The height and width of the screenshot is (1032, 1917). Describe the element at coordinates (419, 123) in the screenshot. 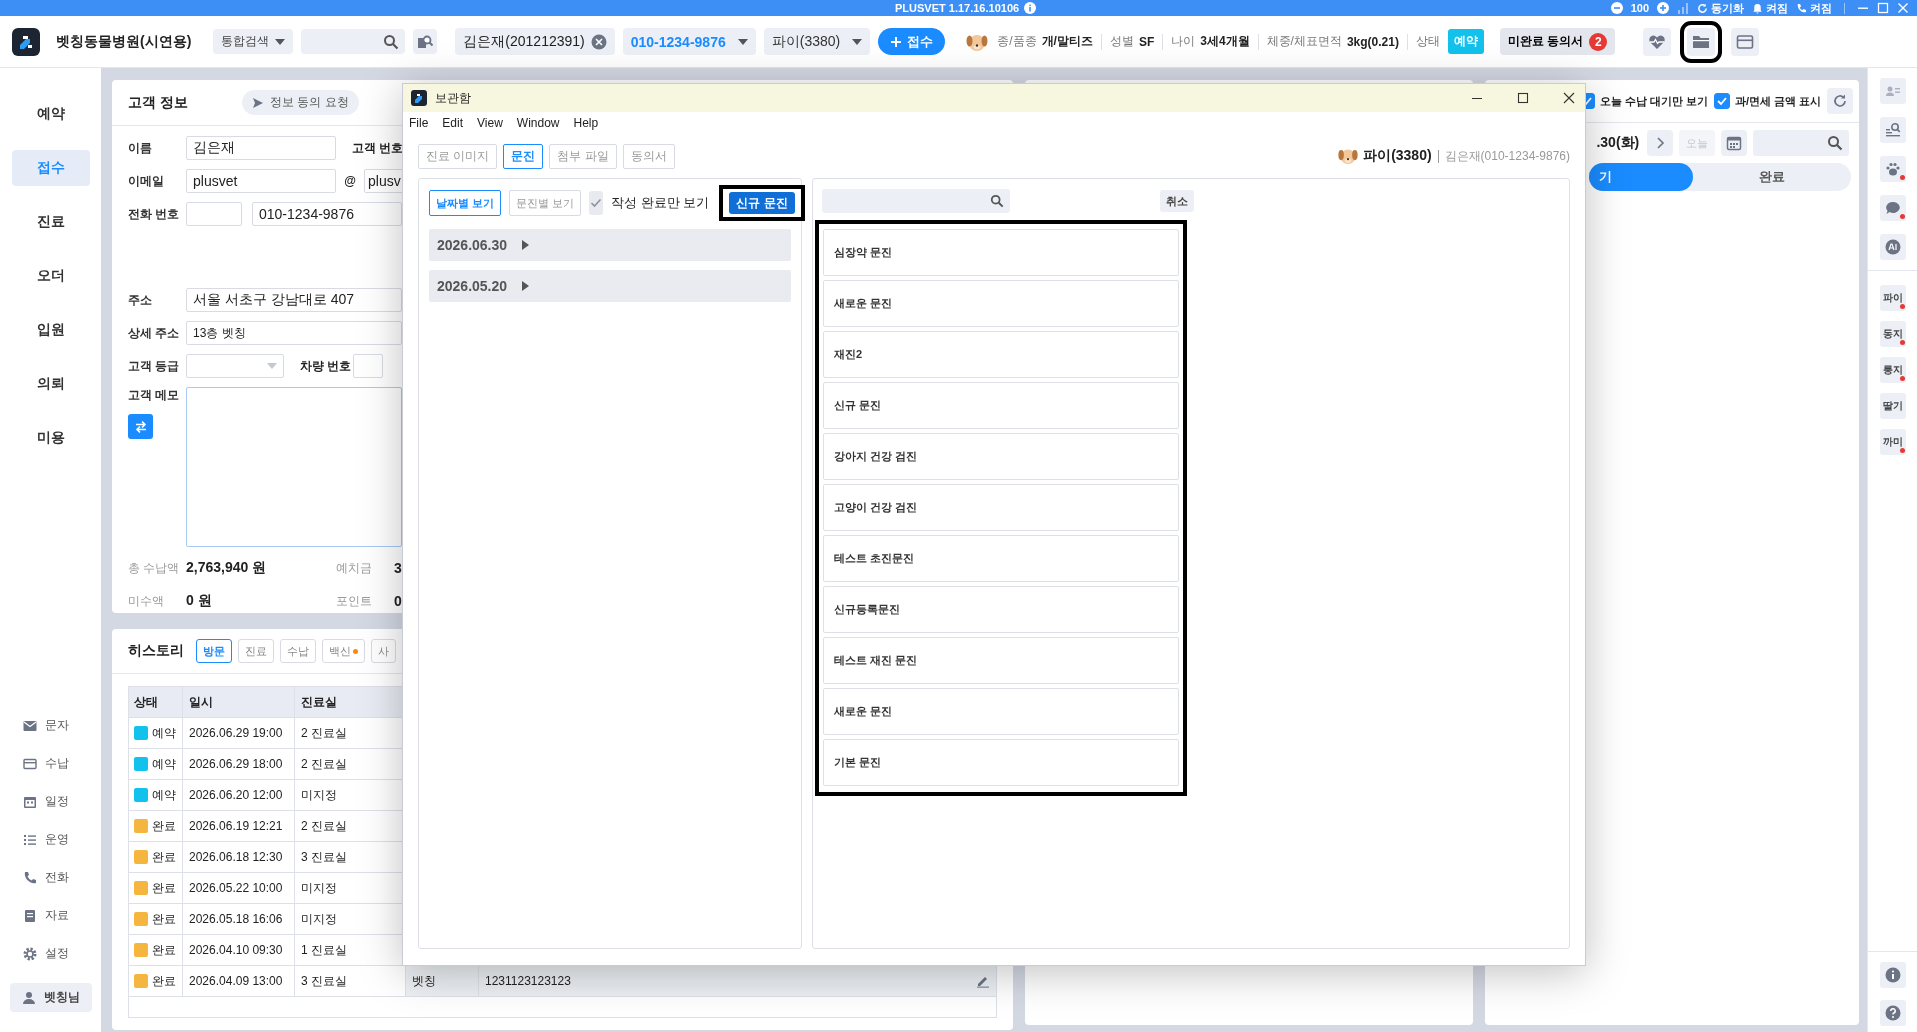

I see `menu-item: File` at that location.